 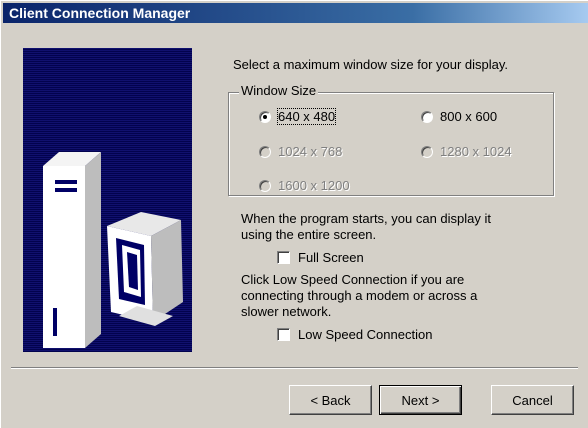 What do you see at coordinates (359, 295) in the screenshot?
I see `low-speed-description-line2: connecting through a modem or across a` at bounding box center [359, 295].